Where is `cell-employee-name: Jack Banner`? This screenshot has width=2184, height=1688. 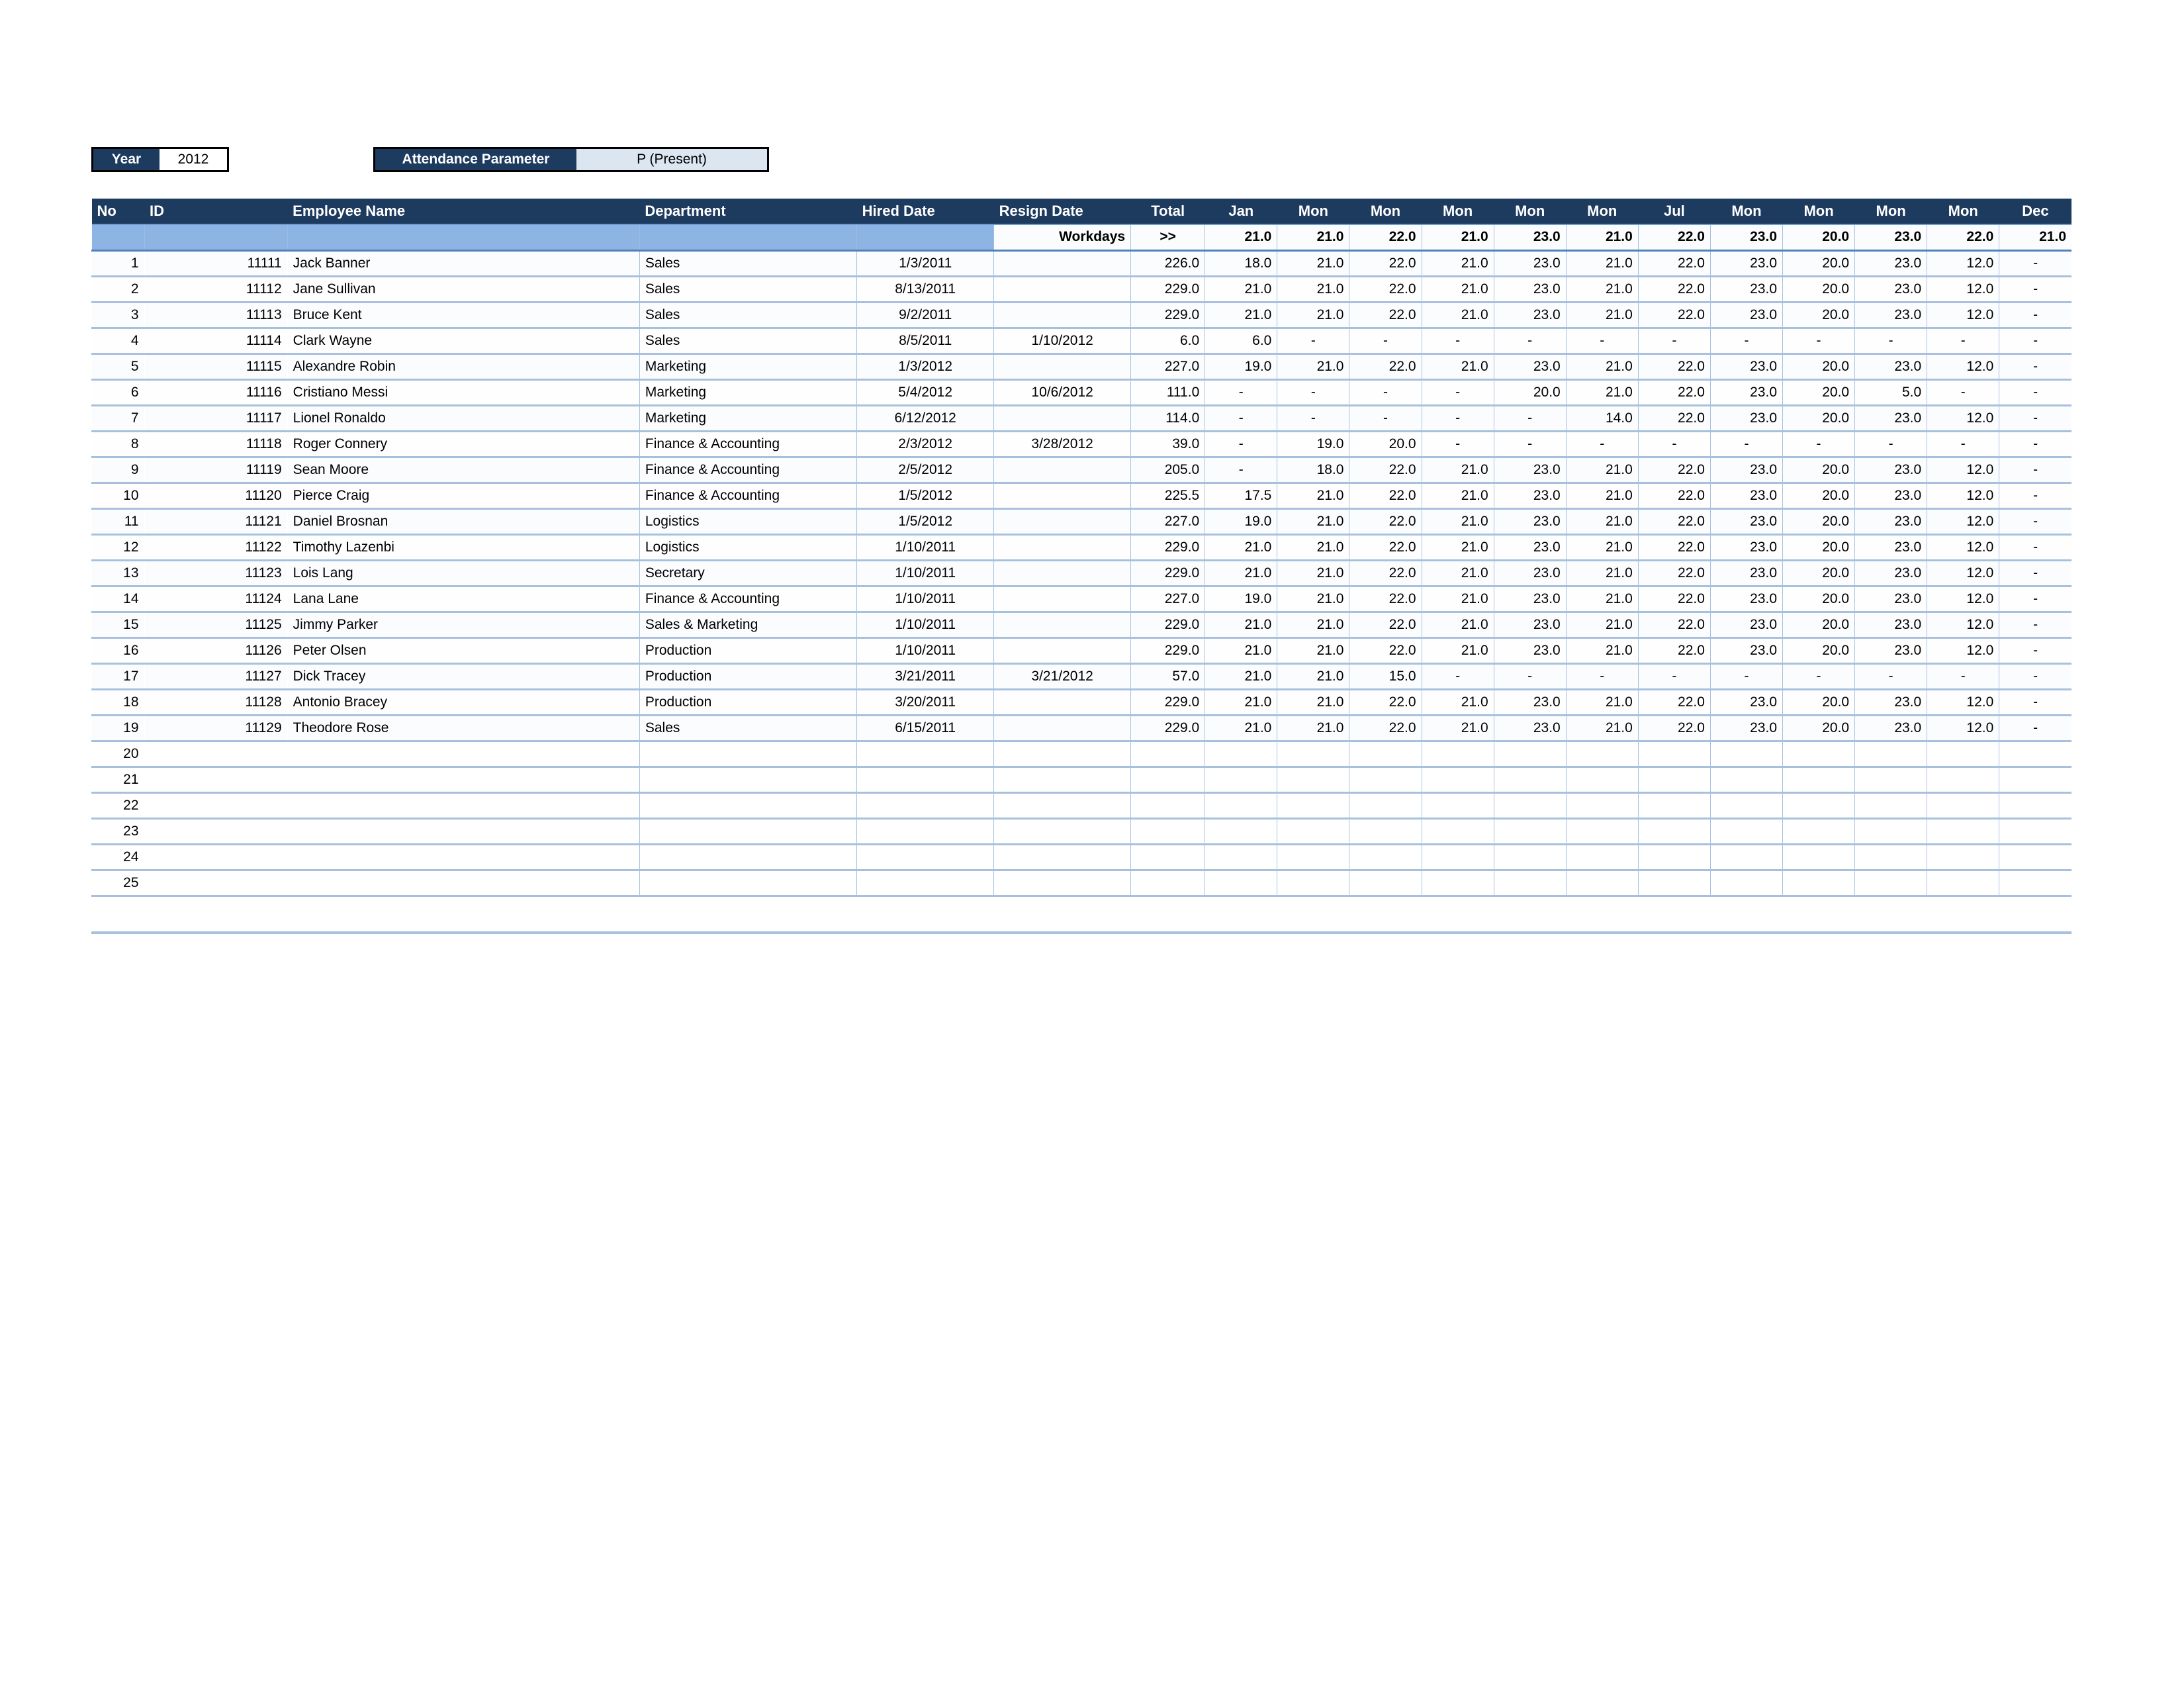
cell-employee-name: Jack Banner is located at coordinates (464, 263).